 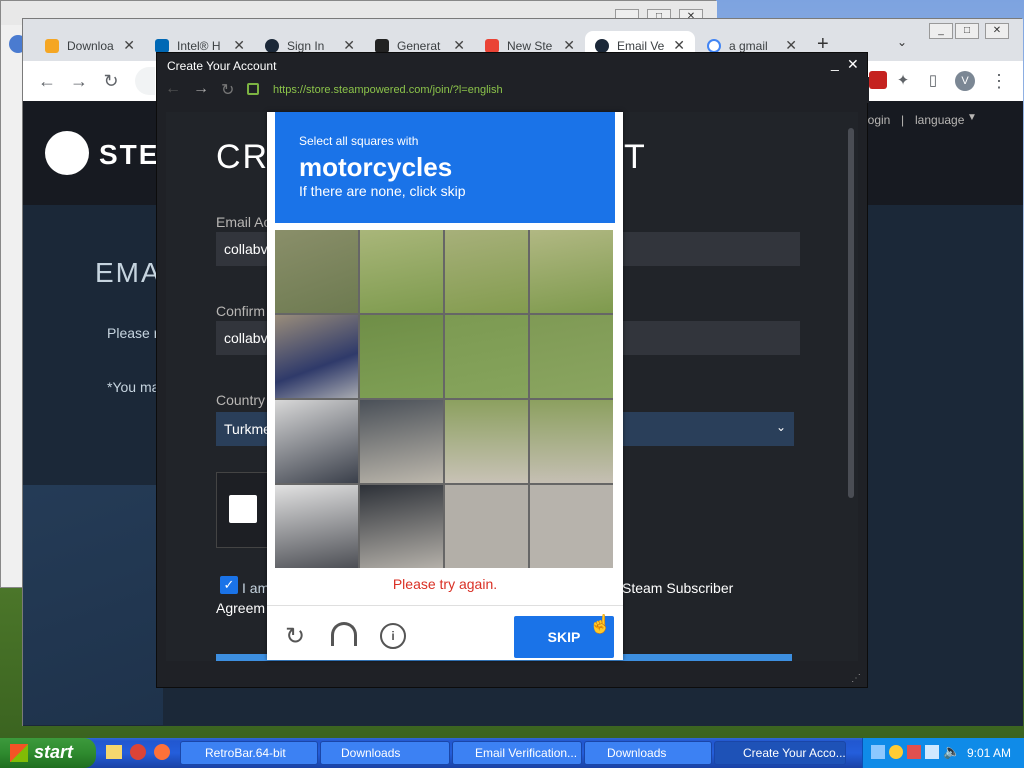 What do you see at coordinates (19, 753) in the screenshot?
I see `windows-logo-icon` at bounding box center [19, 753].